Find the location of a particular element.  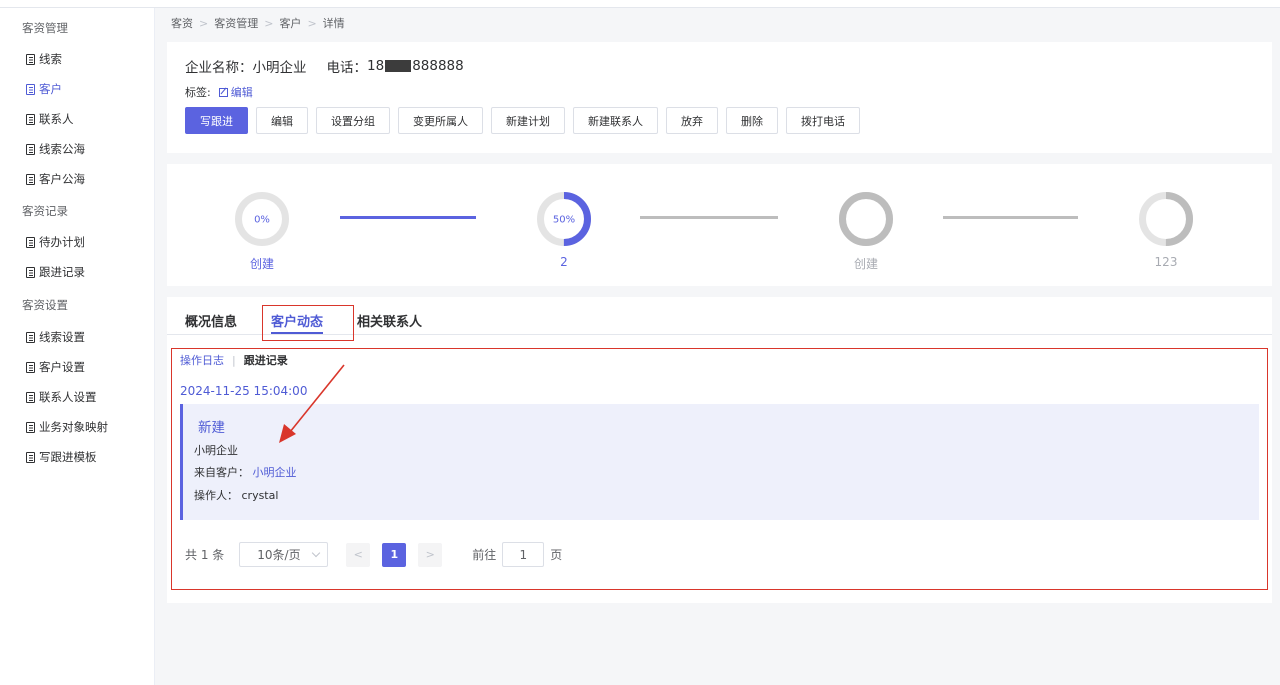

delete-button: 删除 is located at coordinates (752, 120).